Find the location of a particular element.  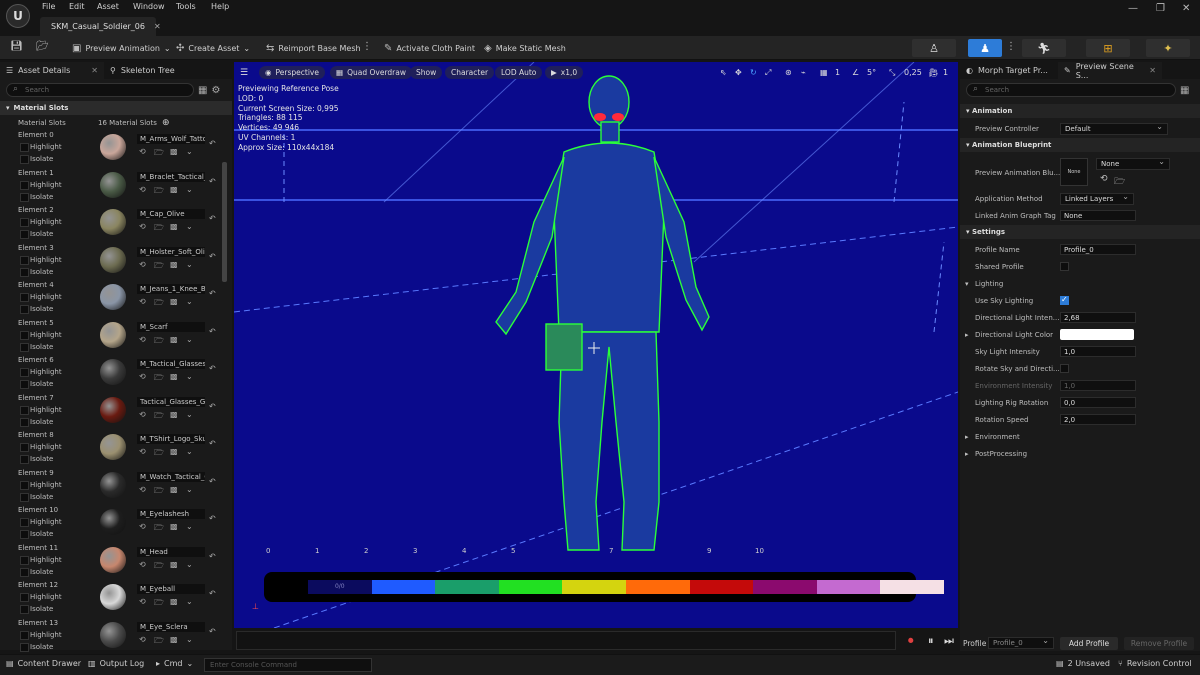

material-name-field: M_Eyeball is located at coordinates (171, 589).